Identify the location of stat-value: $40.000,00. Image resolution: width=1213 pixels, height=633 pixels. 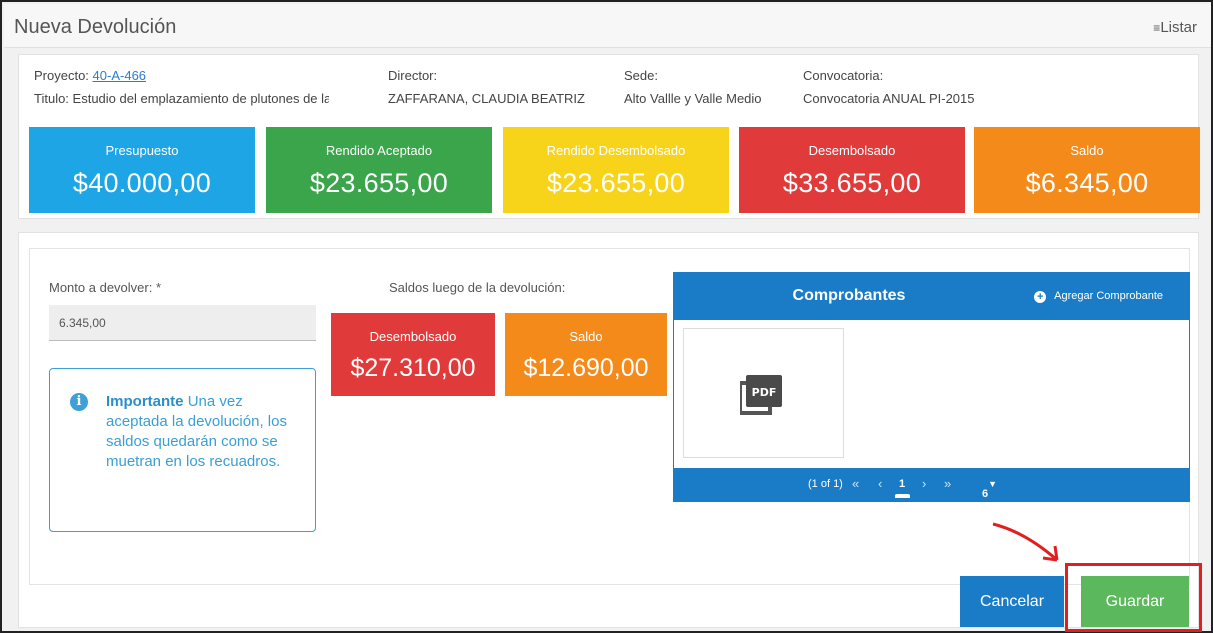
(142, 183).